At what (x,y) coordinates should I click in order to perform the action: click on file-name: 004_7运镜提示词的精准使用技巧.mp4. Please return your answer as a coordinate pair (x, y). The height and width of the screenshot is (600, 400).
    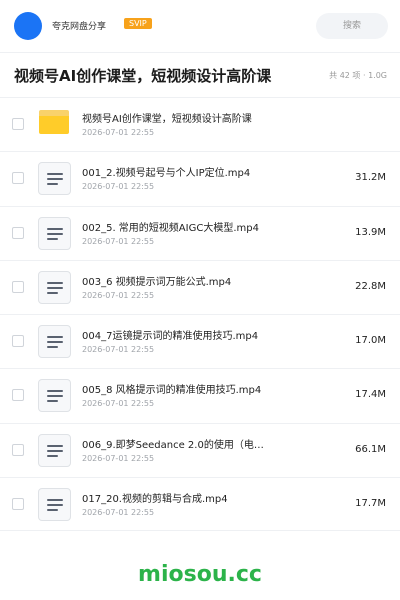
    Looking at the image, I should click on (170, 334).